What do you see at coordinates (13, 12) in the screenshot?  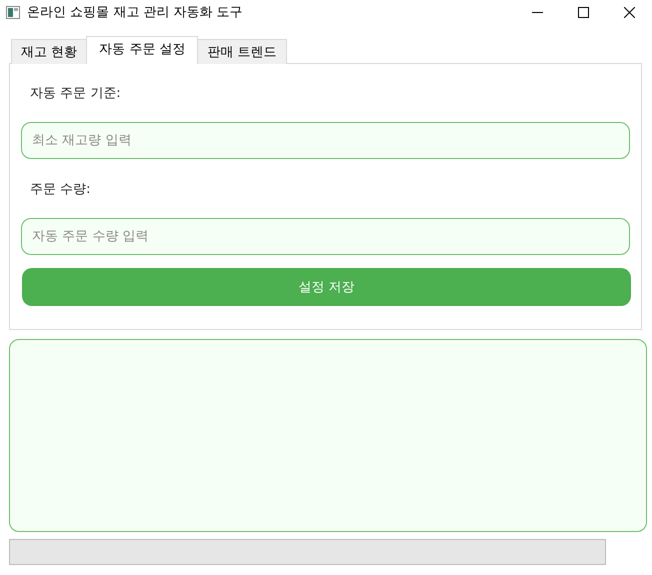 I see `app-icon` at bounding box center [13, 12].